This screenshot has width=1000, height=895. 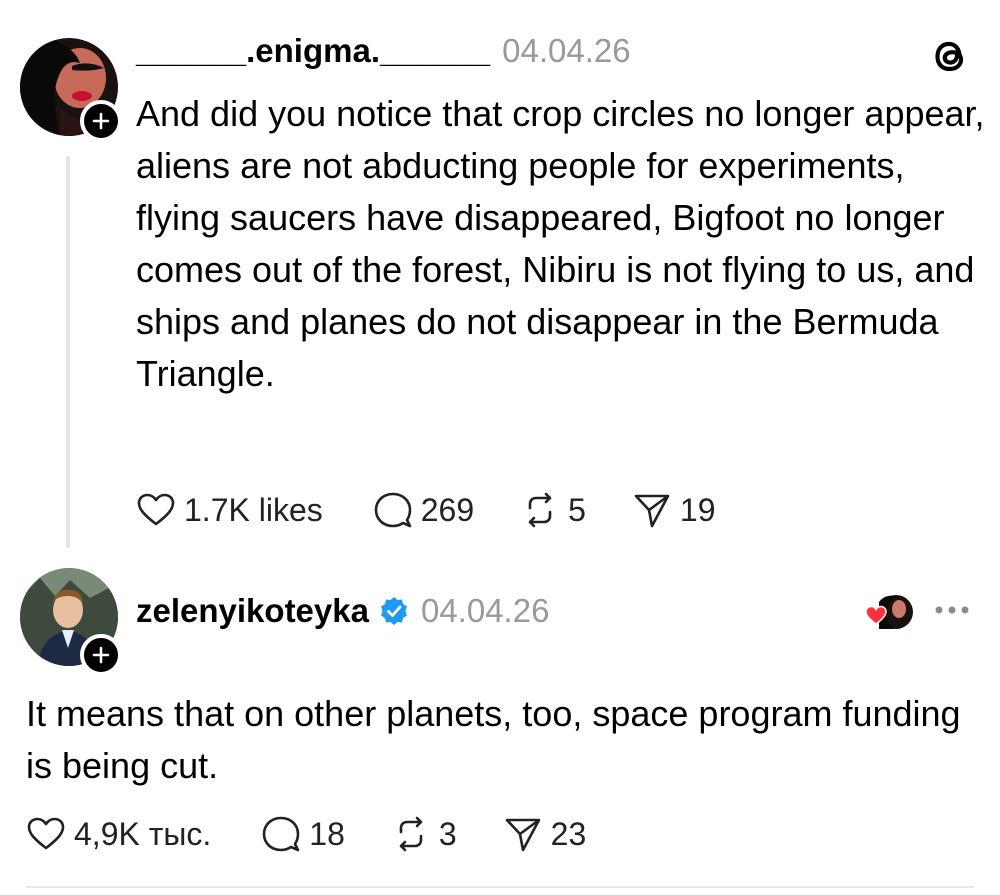 I want to click on share-button: 19, so click(x=674, y=510).